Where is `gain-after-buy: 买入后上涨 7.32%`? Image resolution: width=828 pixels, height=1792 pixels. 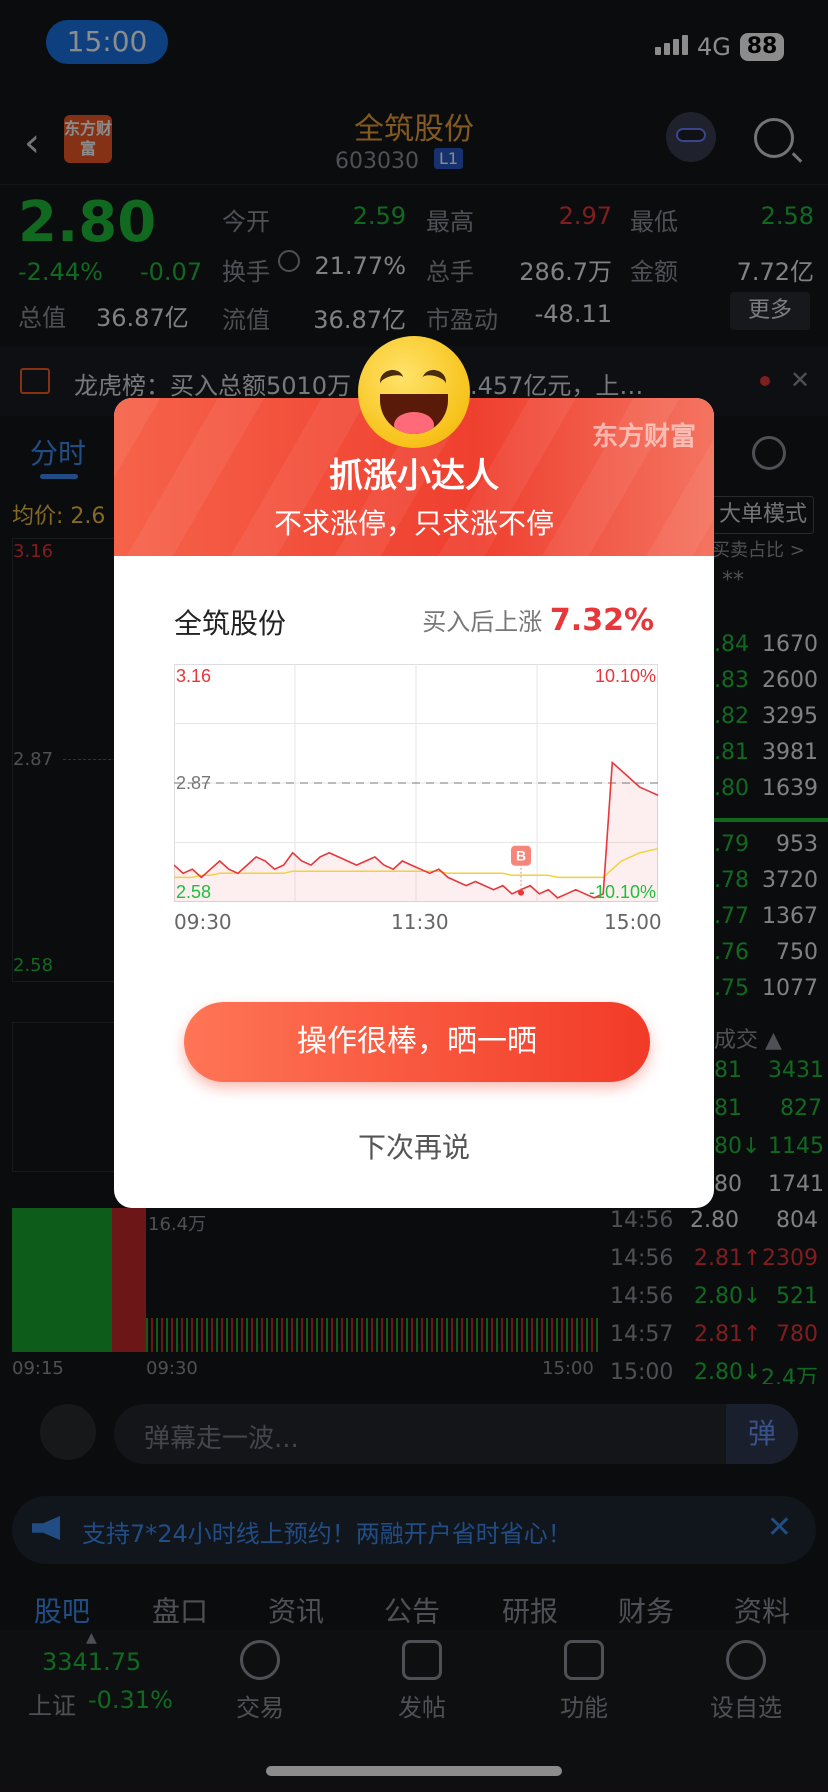
gain-after-buy: 买入后上涨 7.32% is located at coordinates (538, 620).